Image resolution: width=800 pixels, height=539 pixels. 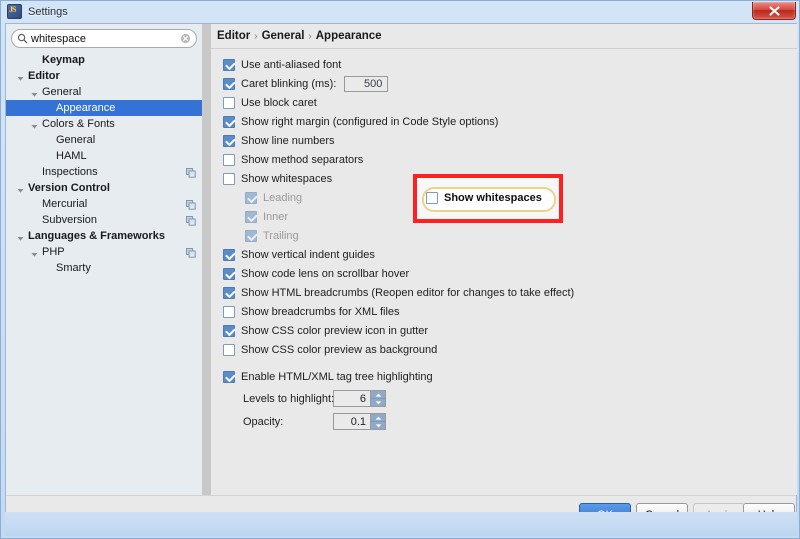 What do you see at coordinates (229, 178) in the screenshot?
I see `show-whitespaces-checkbox` at bounding box center [229, 178].